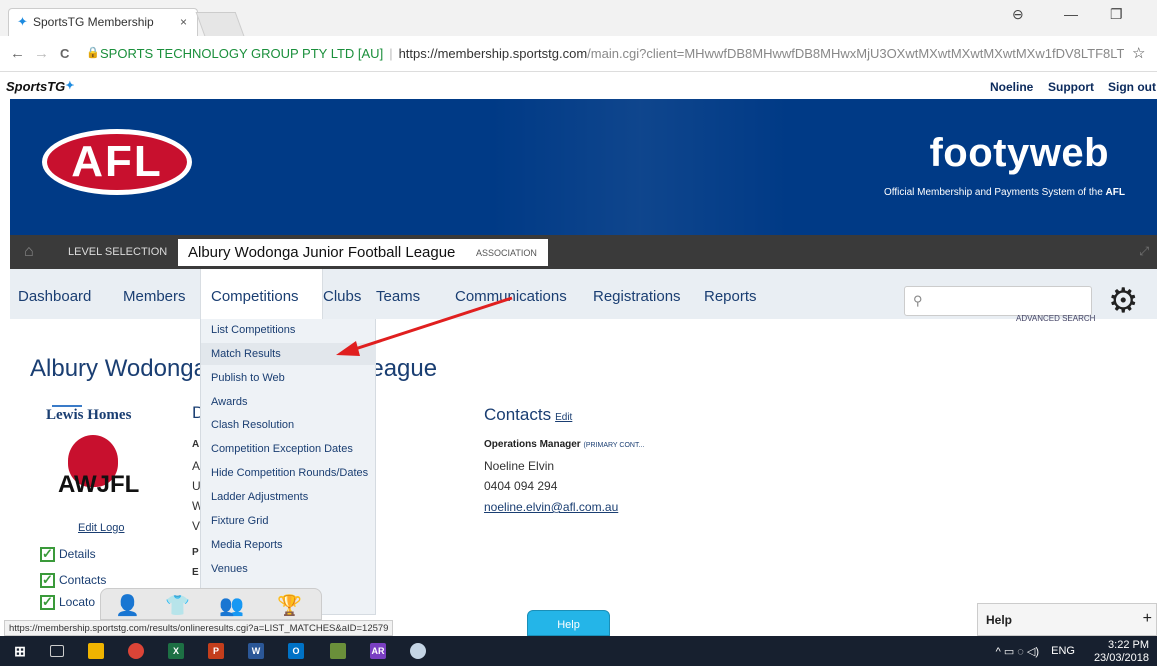  What do you see at coordinates (1019, 153) in the screenshot?
I see `footyweb-logo: footyweb` at bounding box center [1019, 153].